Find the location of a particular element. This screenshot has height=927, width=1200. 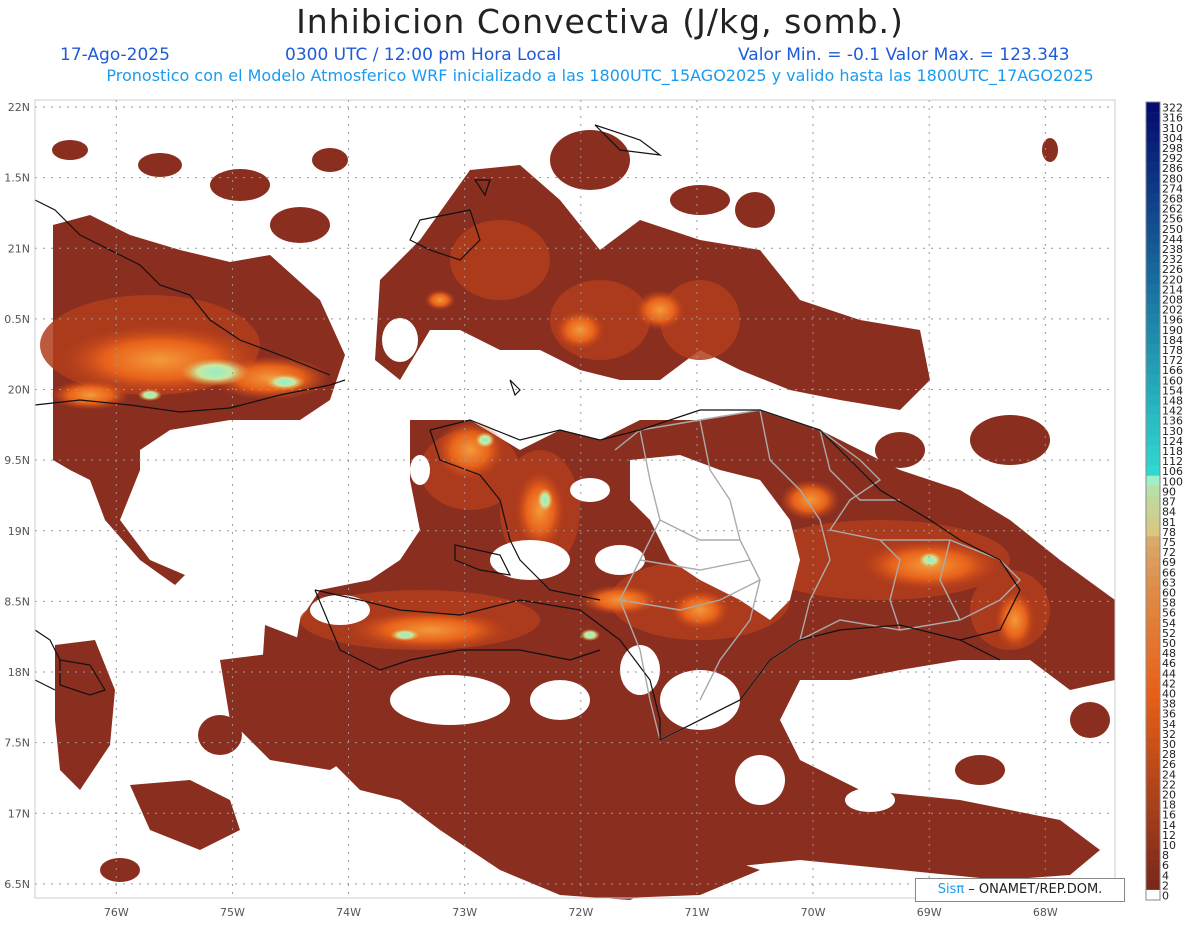

credit-text: – ONAMET/REP.DOM. is located at coordinates (1033, 889).